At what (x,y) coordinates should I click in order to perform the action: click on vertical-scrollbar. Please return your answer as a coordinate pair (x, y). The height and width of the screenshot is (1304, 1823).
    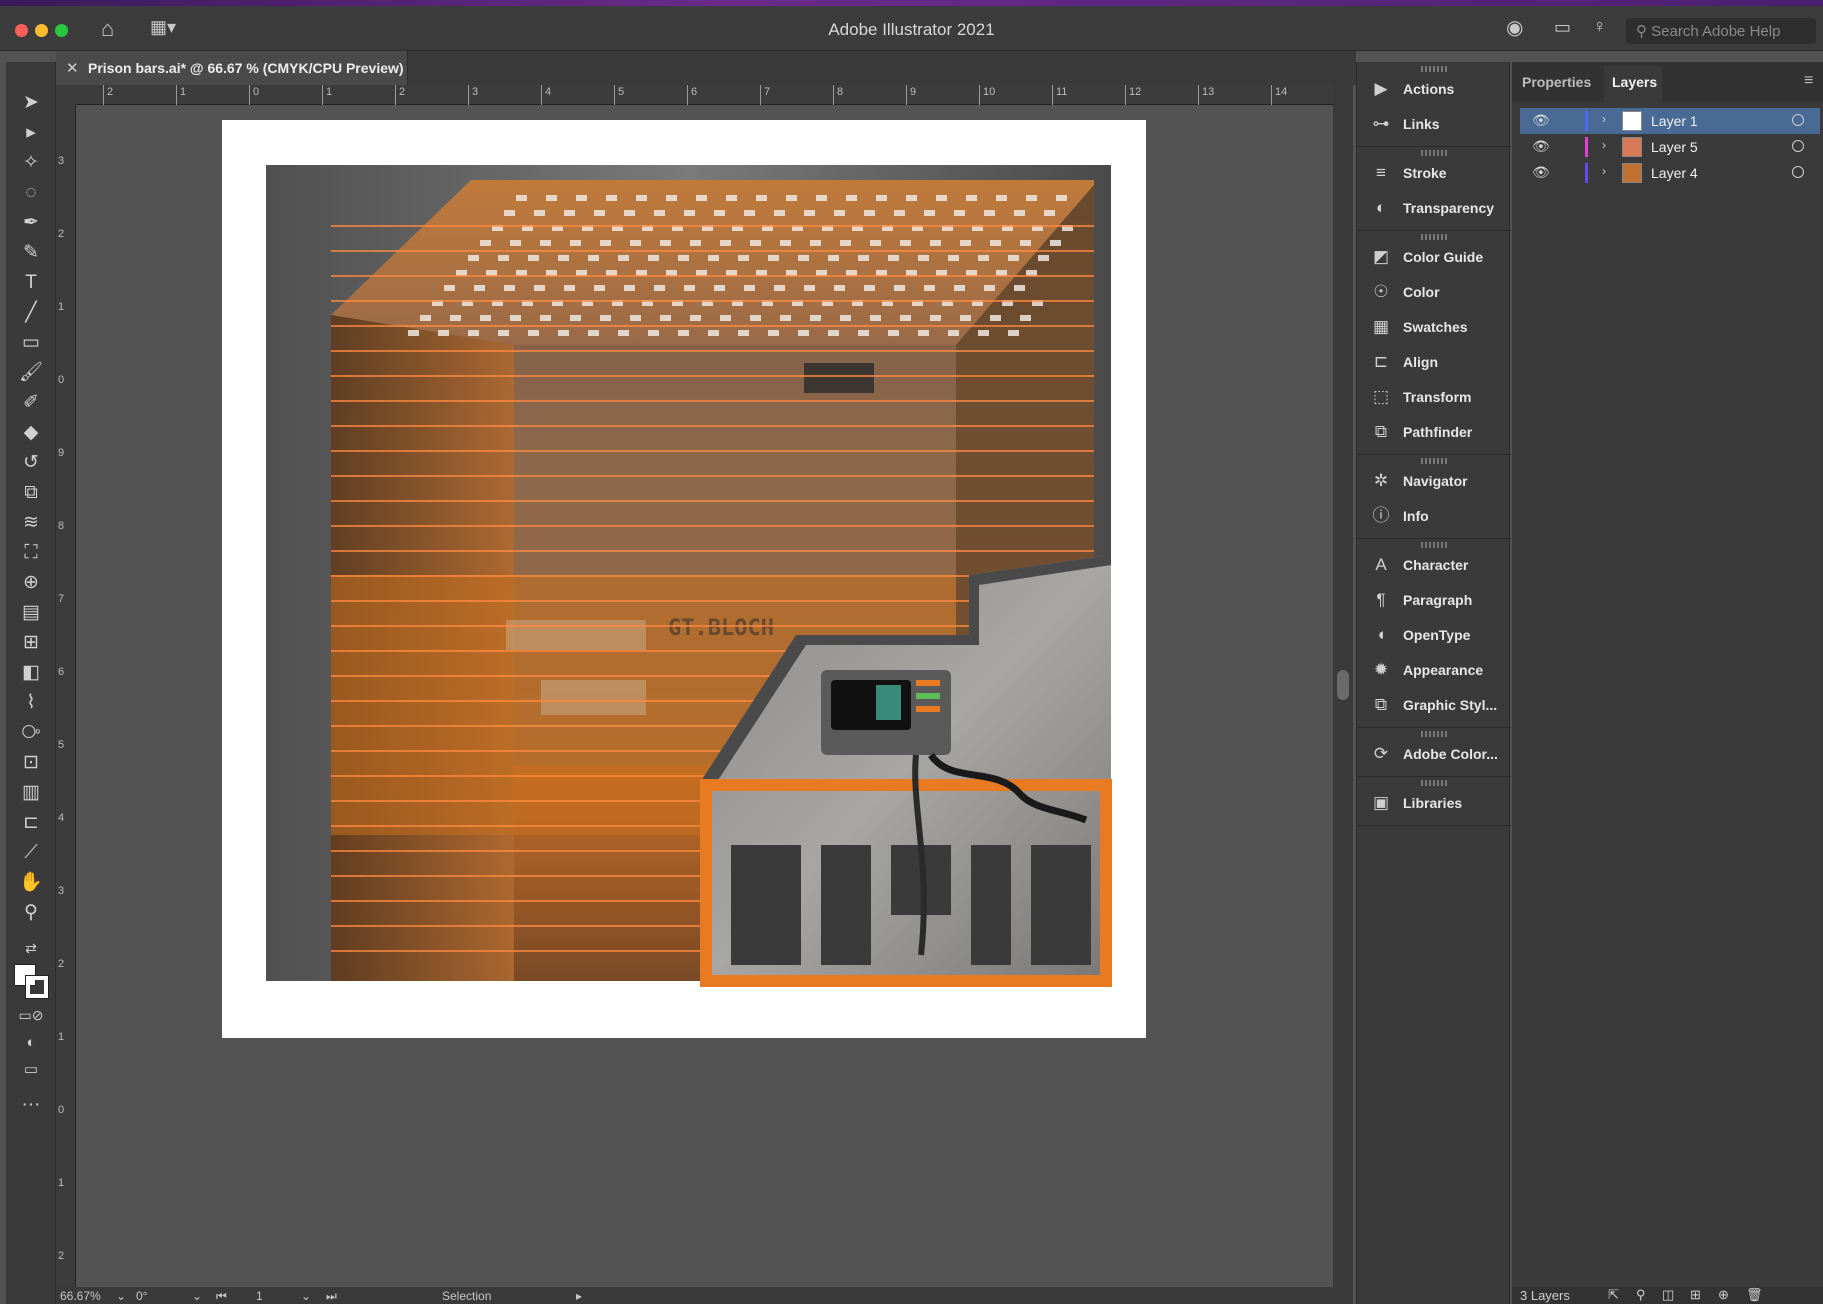
    Looking at the image, I should click on (1343, 686).